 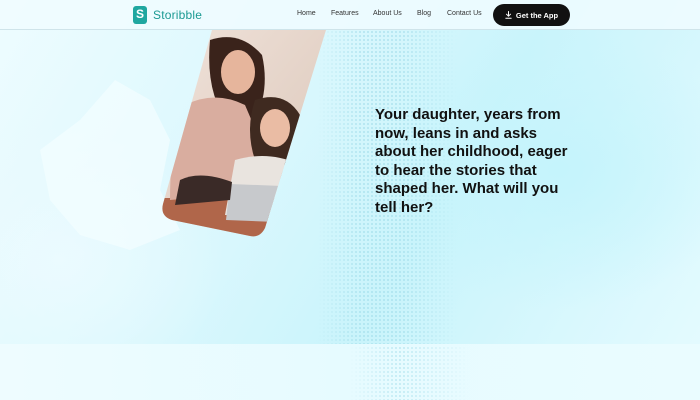 I want to click on brand-name: Storibble, so click(x=178, y=15).